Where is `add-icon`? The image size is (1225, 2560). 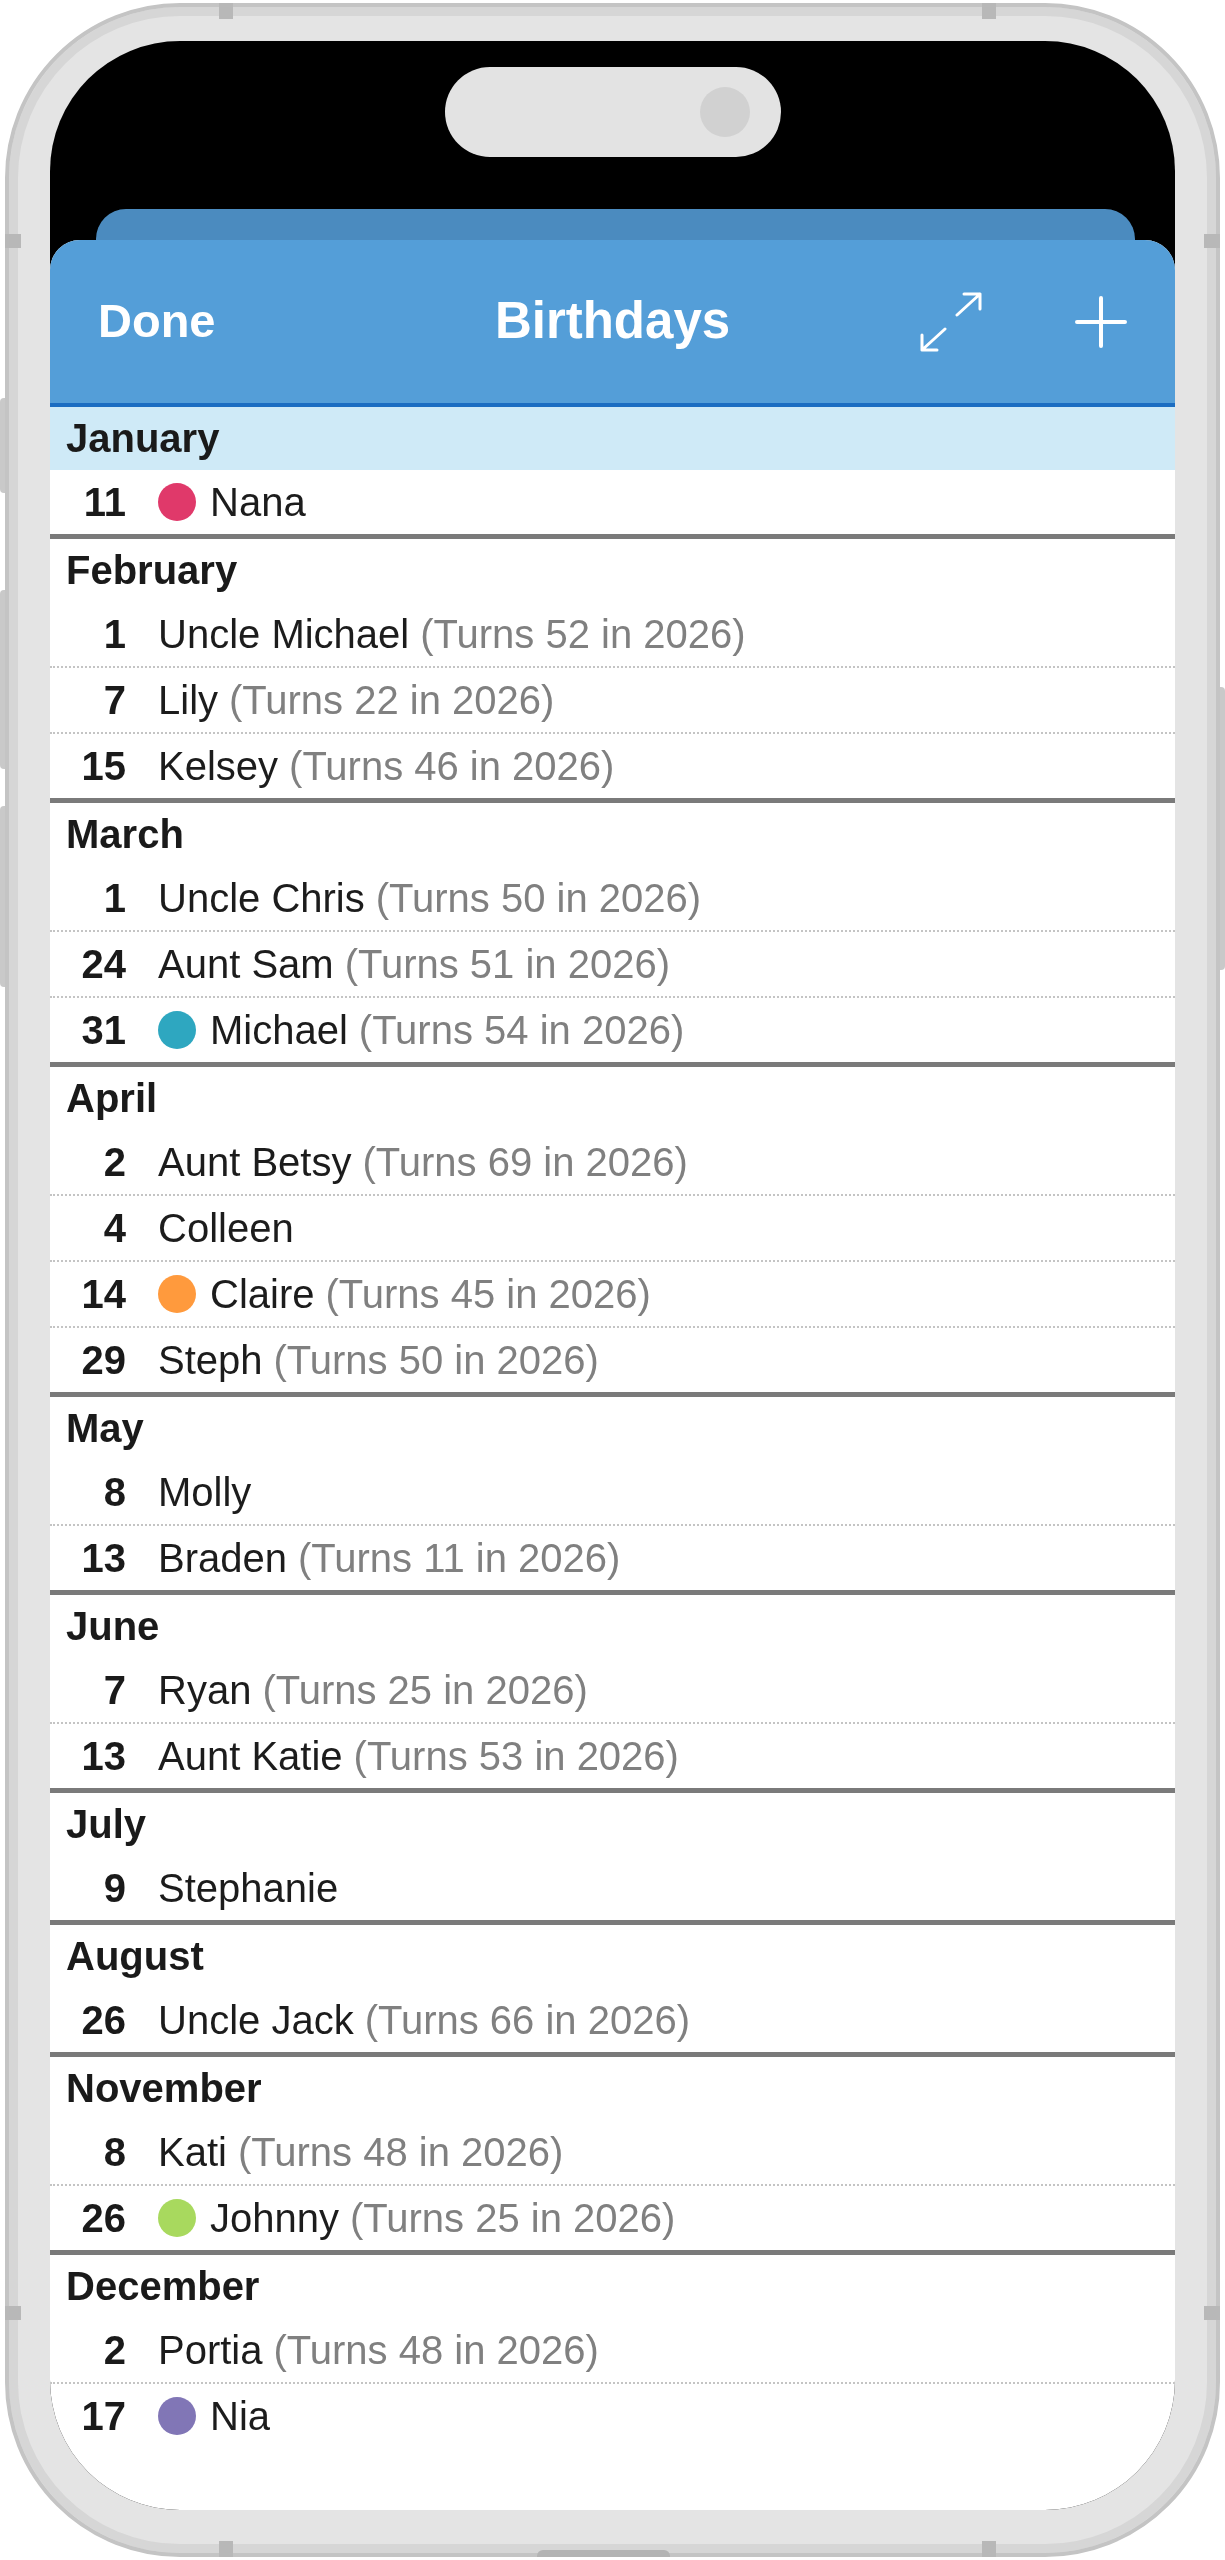 add-icon is located at coordinates (1101, 321).